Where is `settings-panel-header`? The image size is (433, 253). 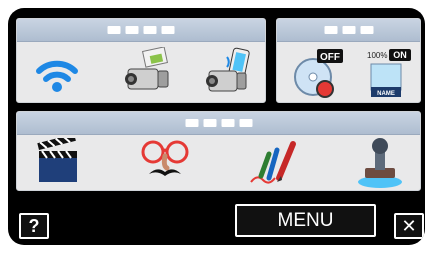 settings-panel-header is located at coordinates (348, 30).